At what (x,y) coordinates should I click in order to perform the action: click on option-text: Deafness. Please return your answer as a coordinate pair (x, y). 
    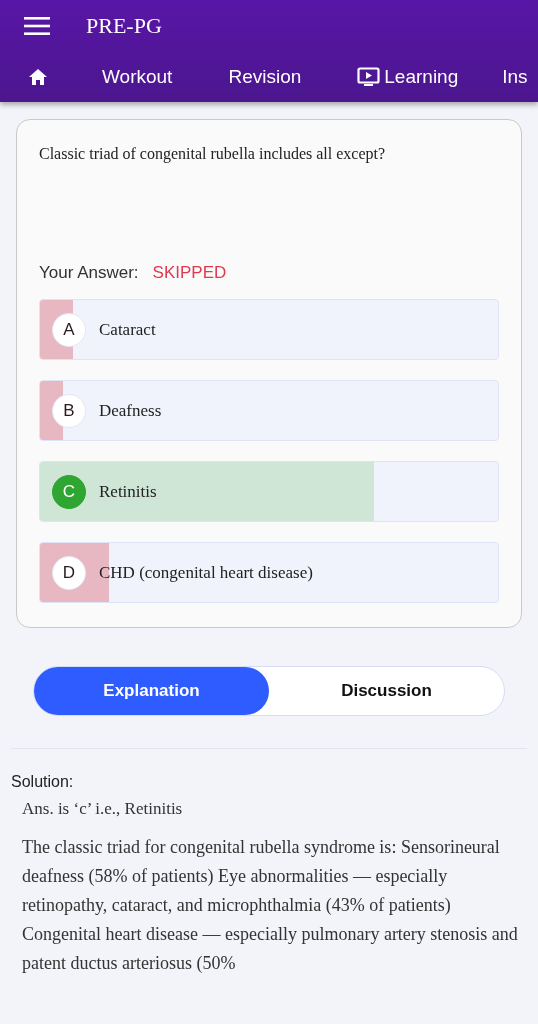
    Looking at the image, I should click on (130, 410).